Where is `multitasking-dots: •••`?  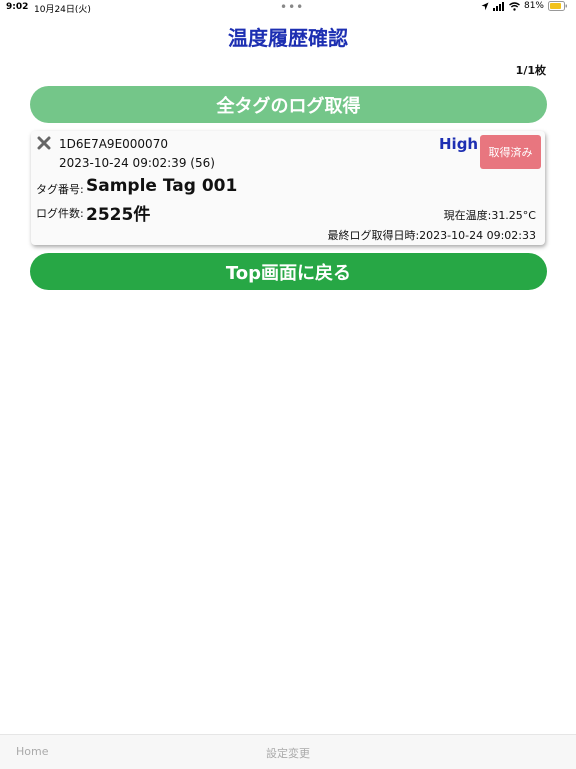 multitasking-dots: ••• is located at coordinates (292, 7).